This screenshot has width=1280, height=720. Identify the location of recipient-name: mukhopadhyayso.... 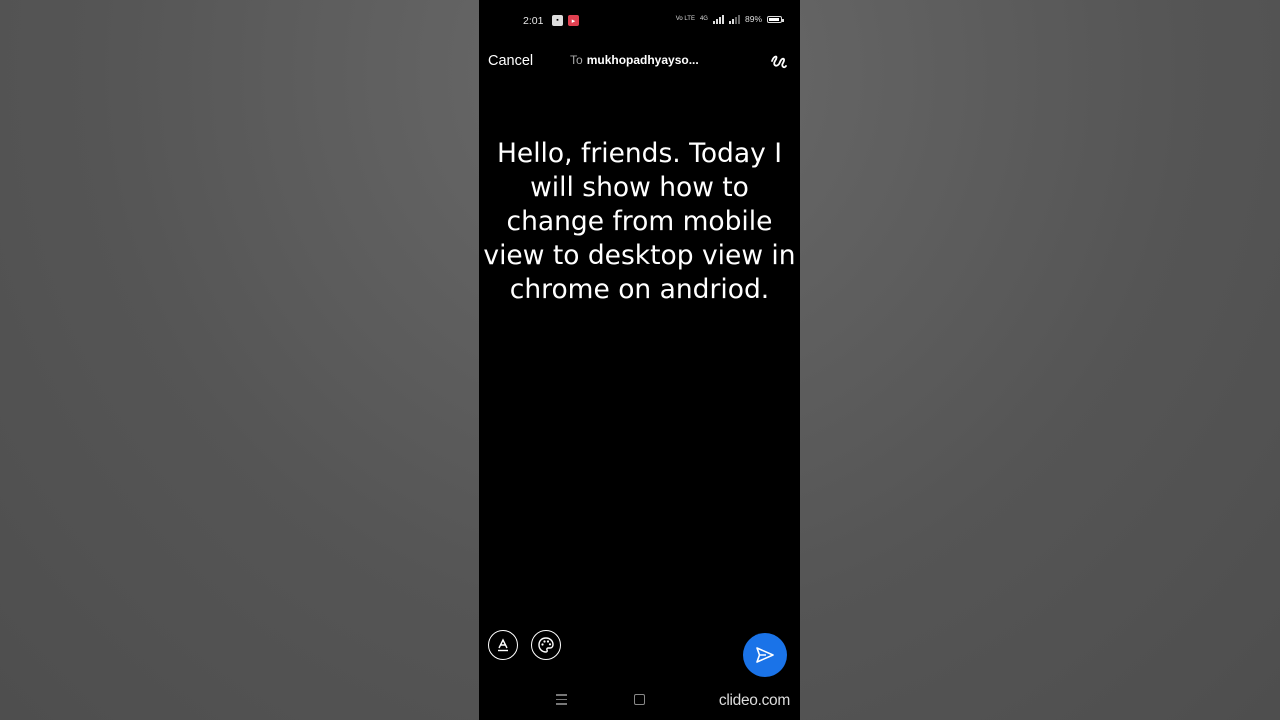
(642, 60).